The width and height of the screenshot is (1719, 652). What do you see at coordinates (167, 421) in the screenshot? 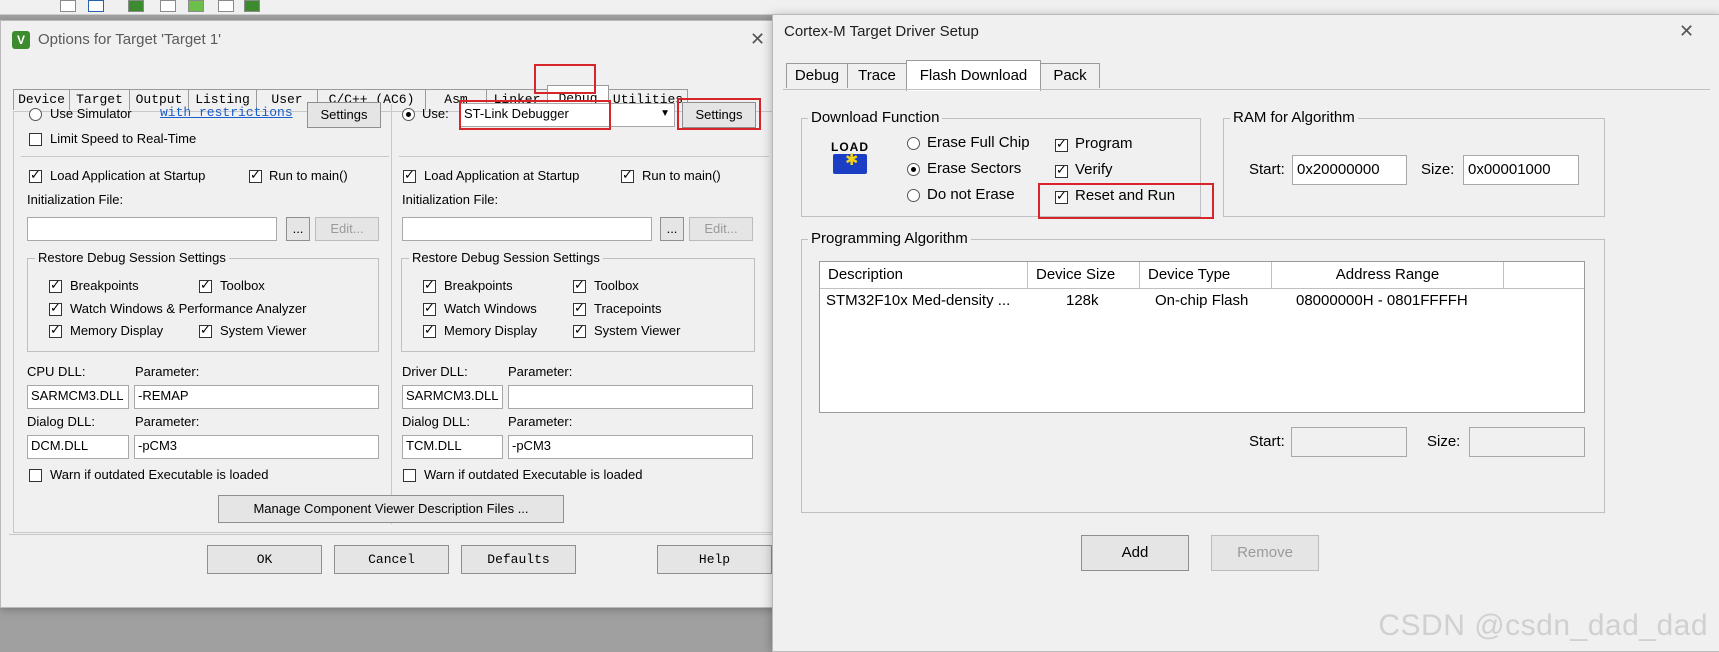
I see `dialog-param-label: Parameter:` at bounding box center [167, 421].